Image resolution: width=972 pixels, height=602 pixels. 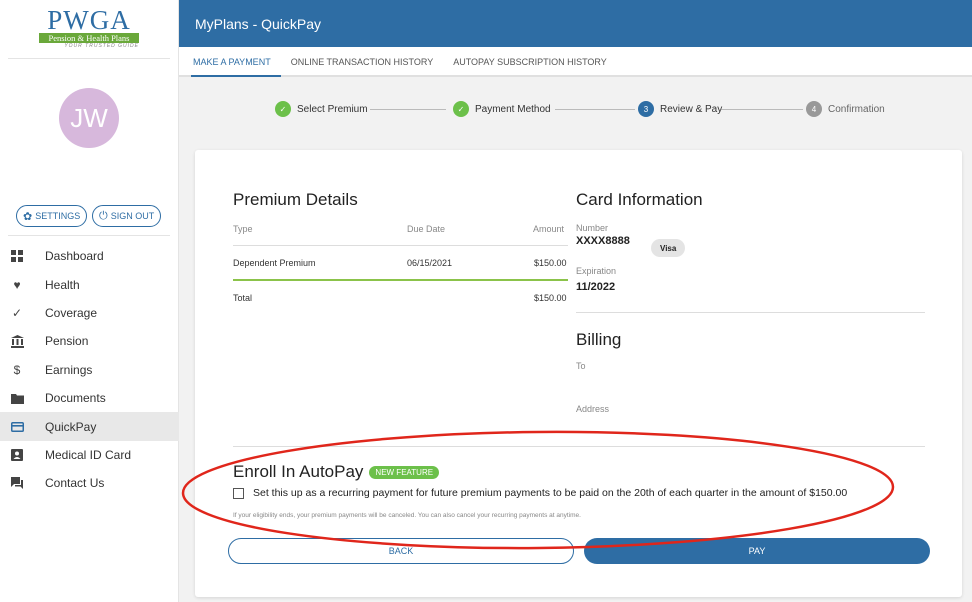 What do you see at coordinates (238, 493) in the screenshot?
I see `autopay-checkbox` at bounding box center [238, 493].